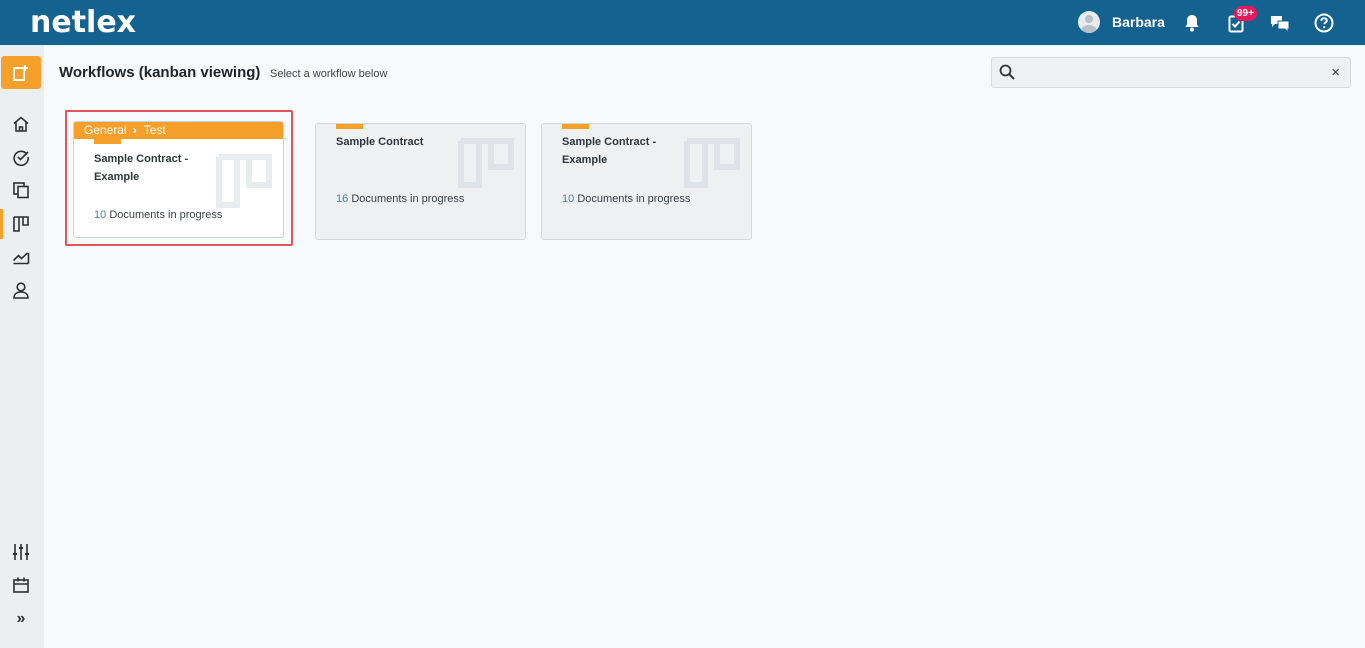  I want to click on new-document-icon, so click(20, 72).